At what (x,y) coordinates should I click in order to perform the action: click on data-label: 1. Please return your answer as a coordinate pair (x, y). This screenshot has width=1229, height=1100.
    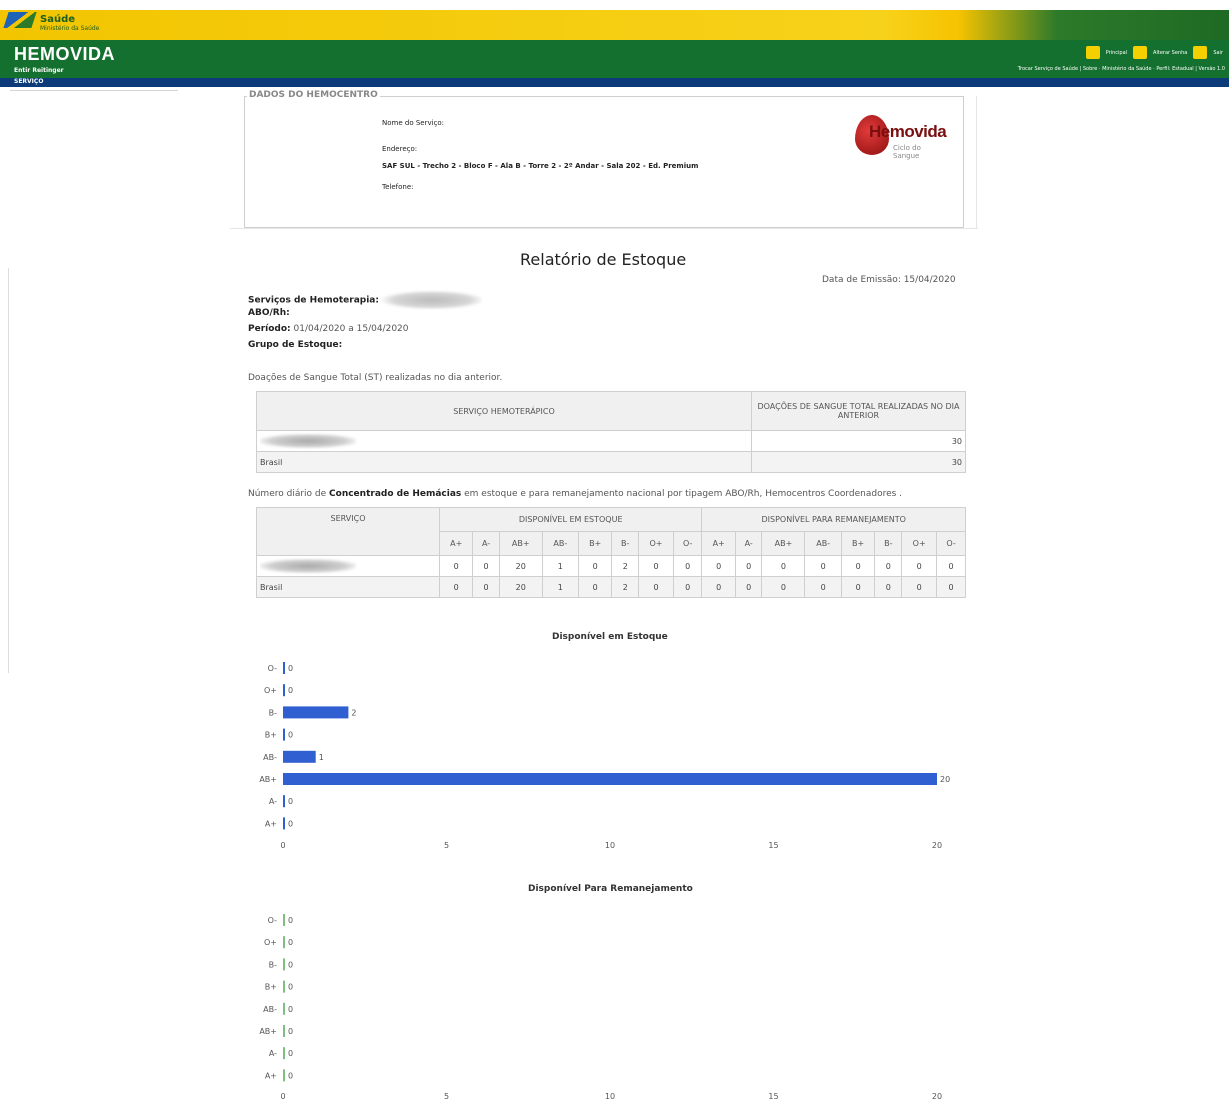
    Looking at the image, I should click on (321, 757).